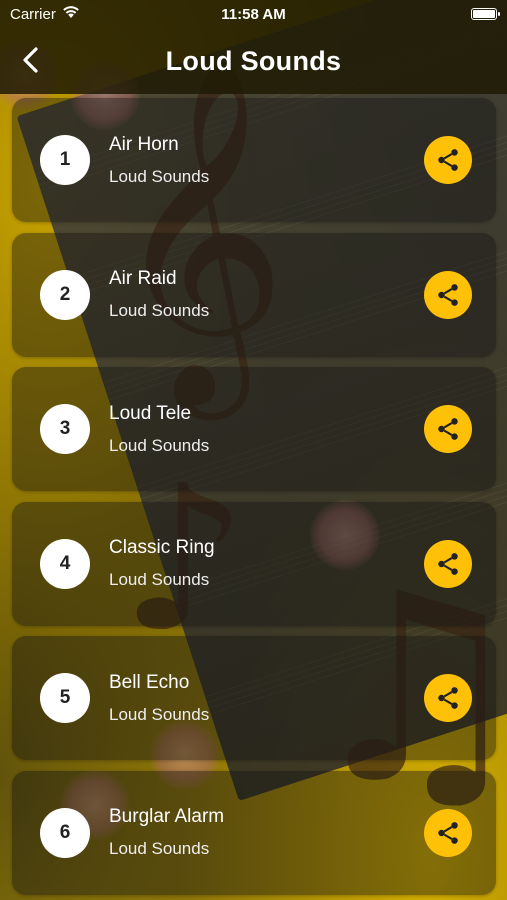  I want to click on sound-list-item: 1 Air Horn Loud Sounds, so click(254, 160).